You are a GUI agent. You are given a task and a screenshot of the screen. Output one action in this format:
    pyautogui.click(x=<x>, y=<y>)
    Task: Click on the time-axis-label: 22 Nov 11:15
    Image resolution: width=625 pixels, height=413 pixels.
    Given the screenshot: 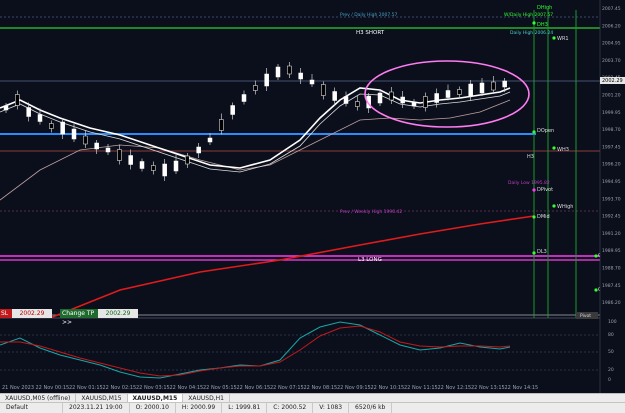 What is the action you would take?
    pyautogui.click(x=421, y=388)
    